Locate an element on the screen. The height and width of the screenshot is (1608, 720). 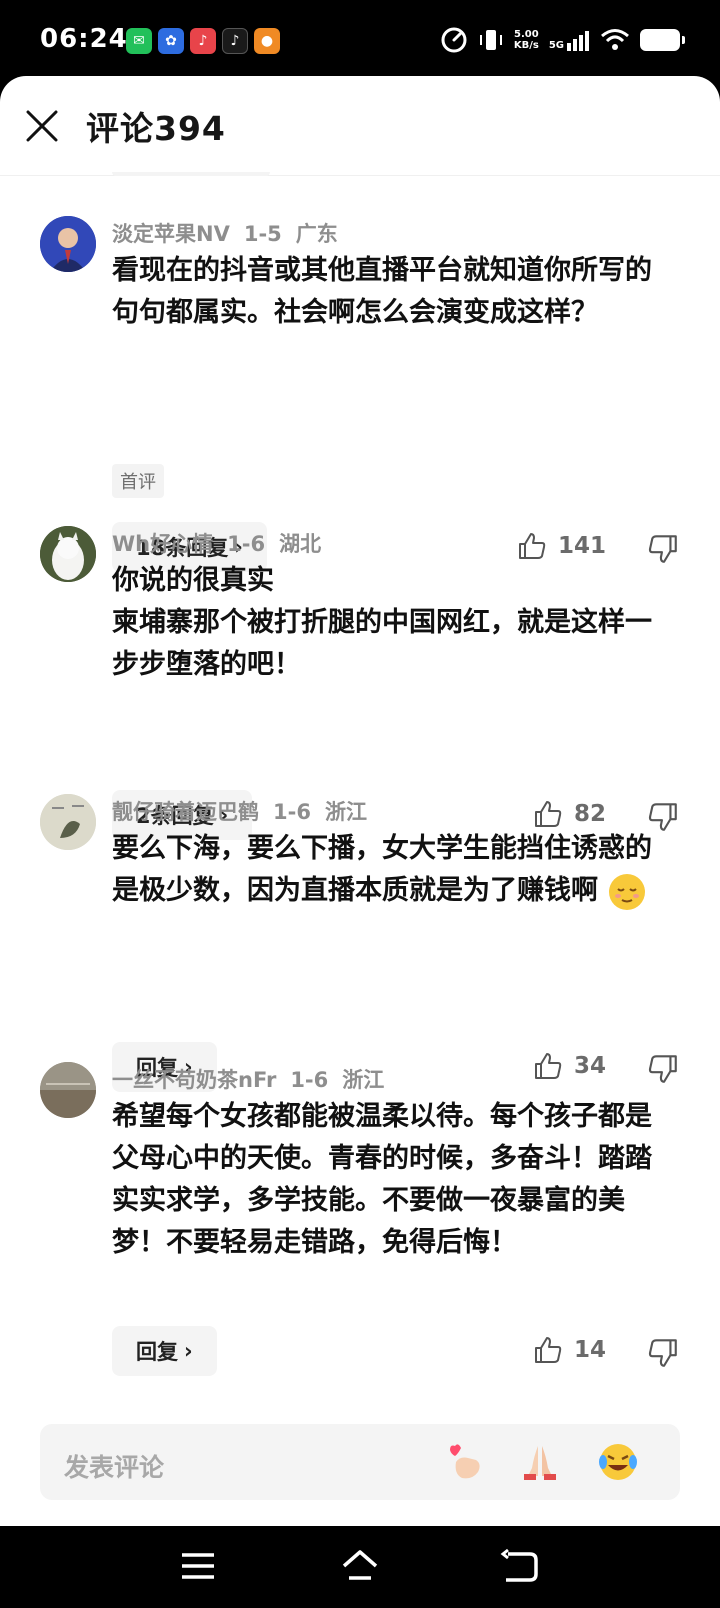
notification-icons: ✉ ✿ ♪ ♪ ● is located at coordinates (203, 41).